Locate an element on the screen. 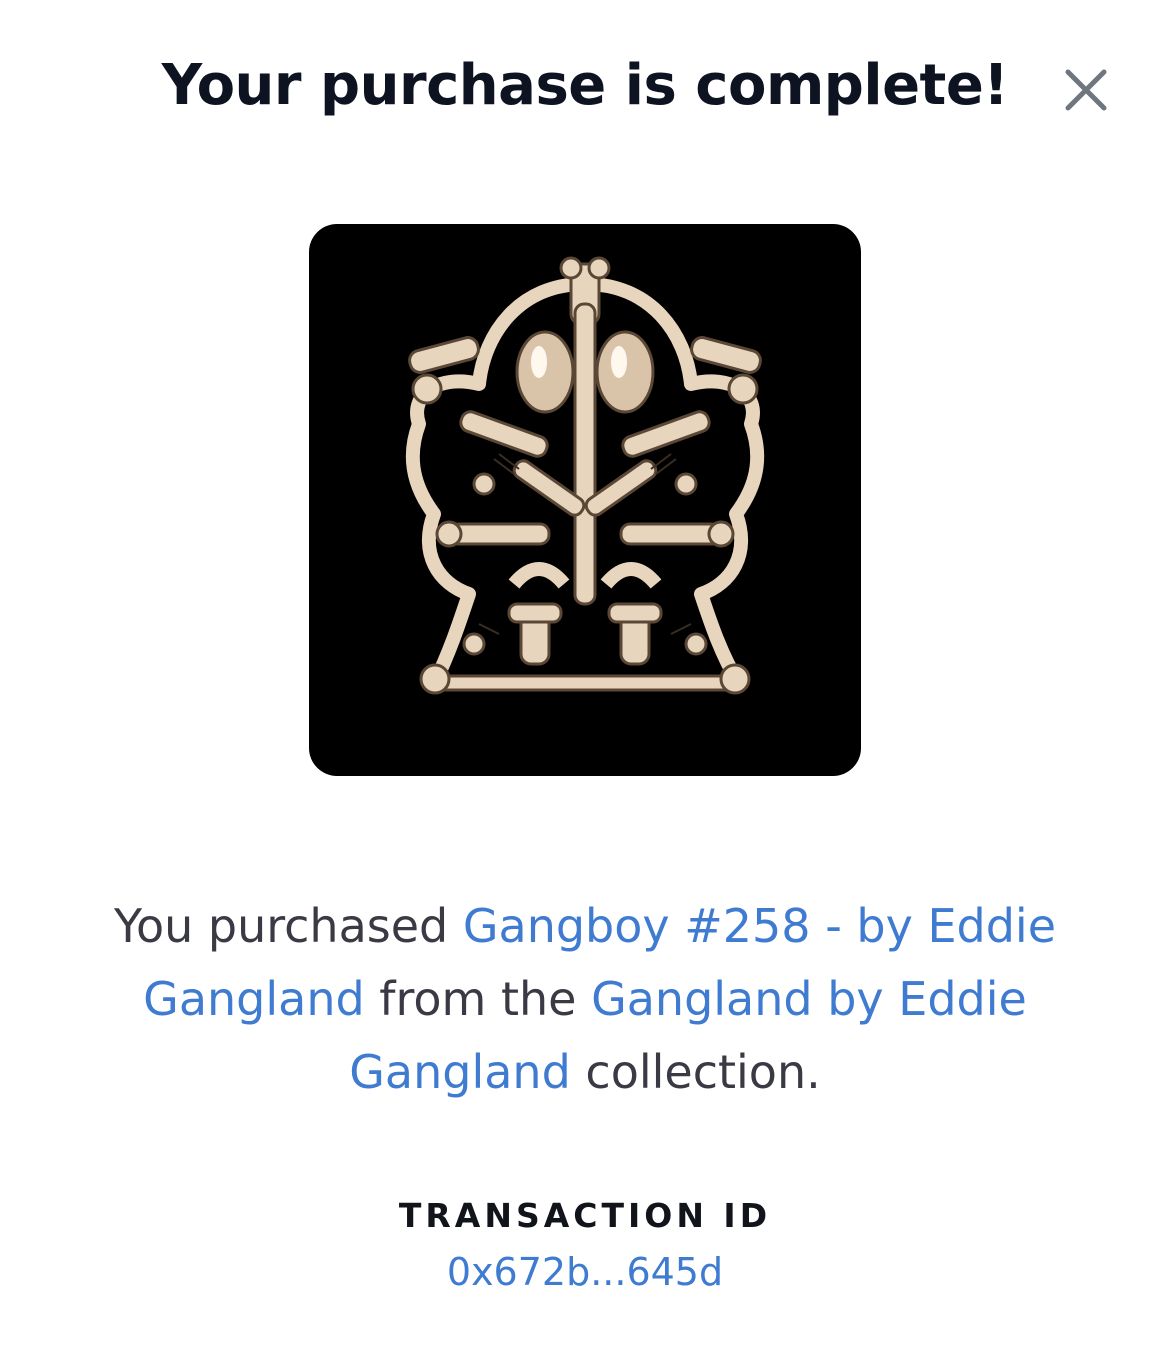  transaction-label: TRANSACTION ID is located at coordinates (585, 1215).